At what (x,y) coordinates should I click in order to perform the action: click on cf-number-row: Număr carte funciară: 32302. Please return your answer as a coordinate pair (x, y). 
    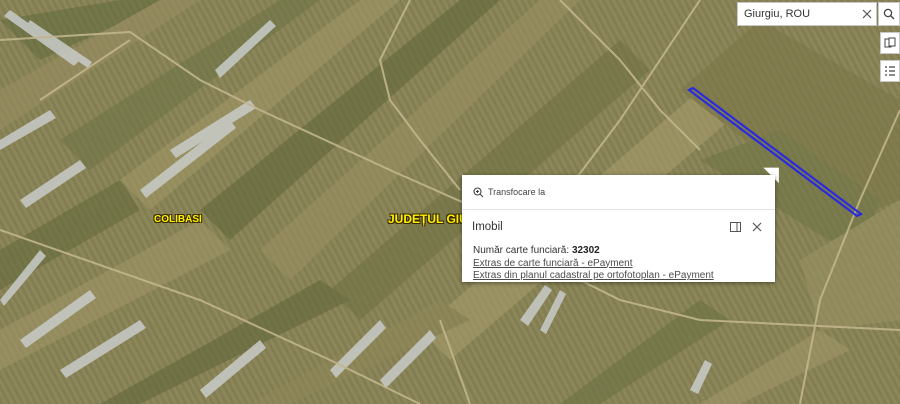
    Looking at the image, I should click on (618, 251).